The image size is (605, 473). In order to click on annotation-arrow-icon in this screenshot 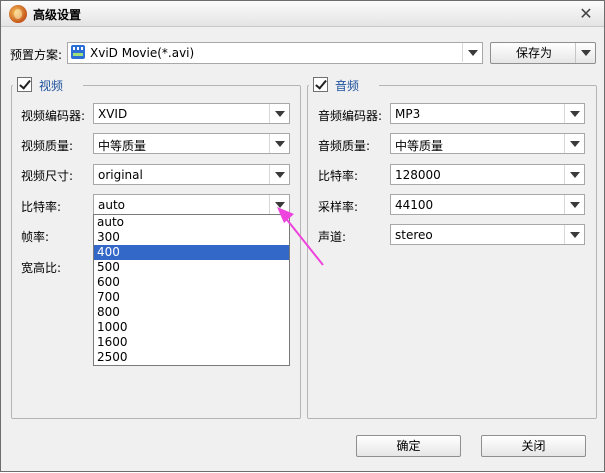, I will do `click(300, 236)`.